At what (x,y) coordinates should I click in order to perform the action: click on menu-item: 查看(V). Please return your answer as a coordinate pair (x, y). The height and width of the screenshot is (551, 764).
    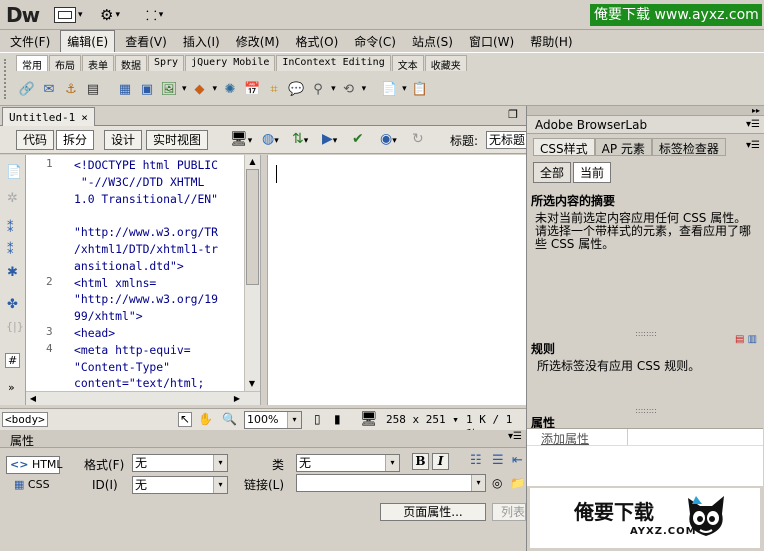
    Looking at the image, I should click on (146, 41).